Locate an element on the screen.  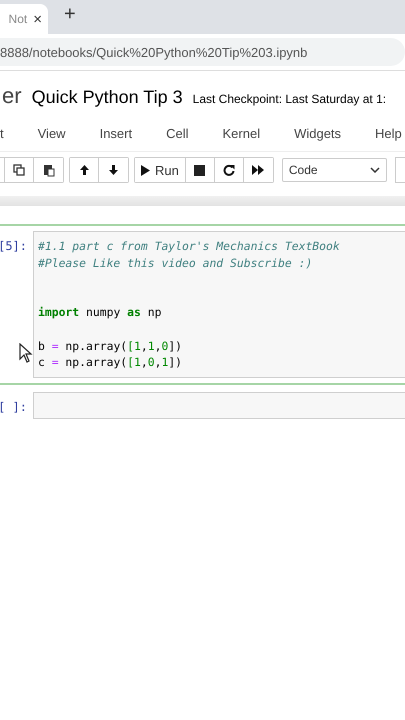
tab-title: Not is located at coordinates (18, 19).